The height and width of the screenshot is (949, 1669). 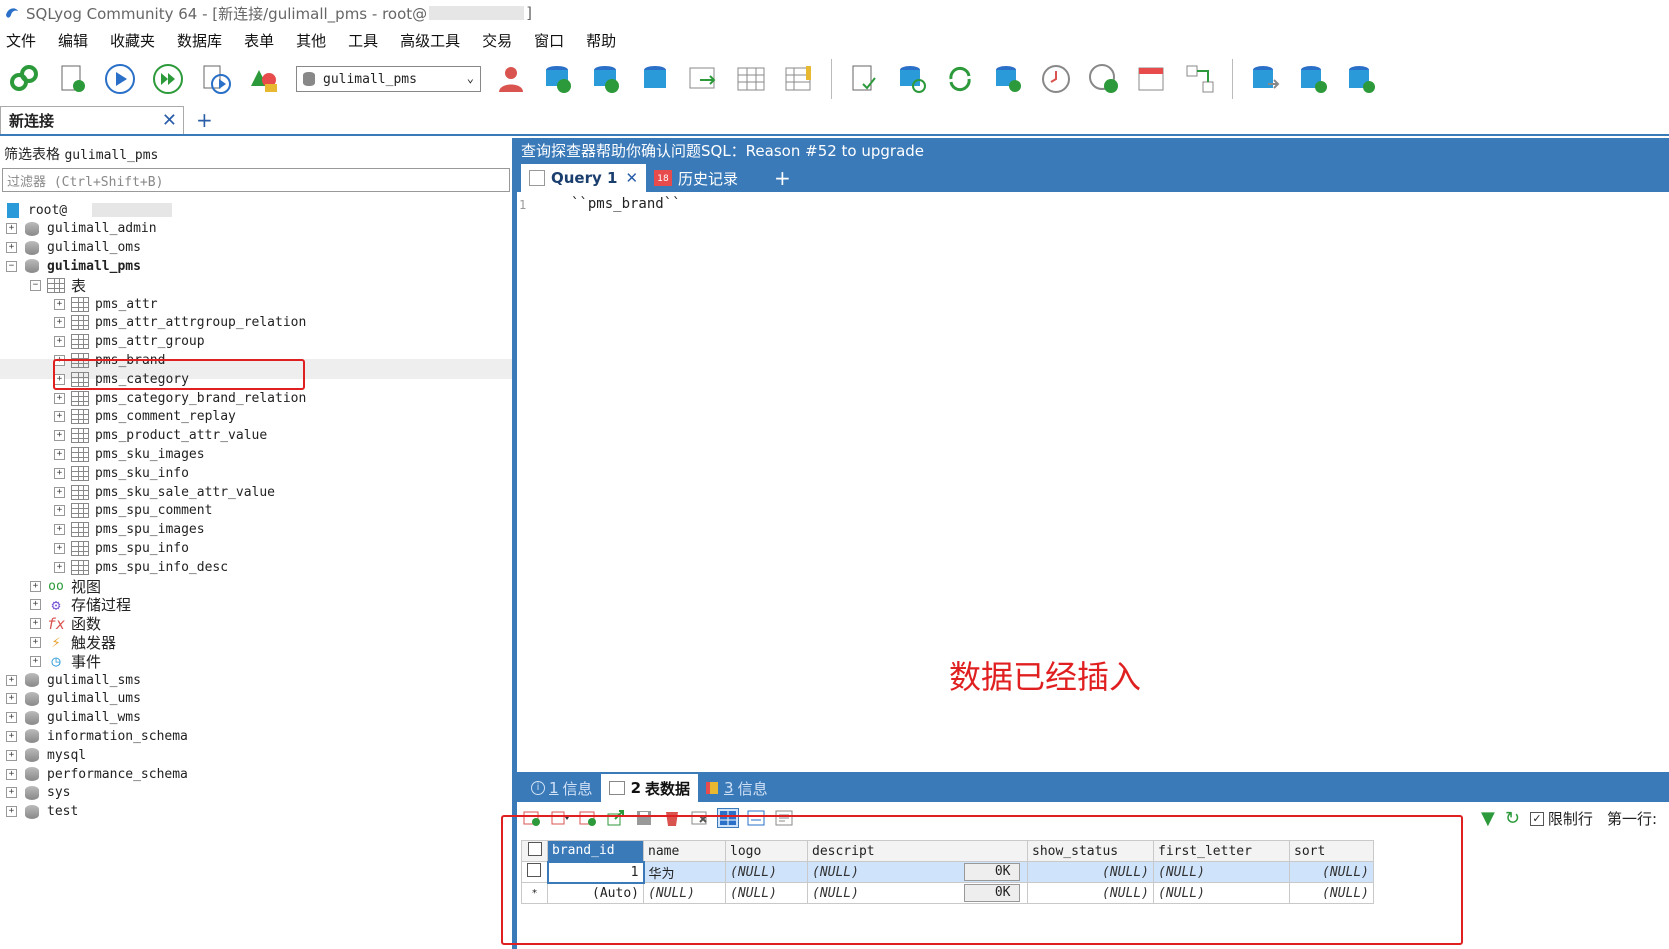 I want to click on filter-icon: ▼, so click(x=1488, y=818).